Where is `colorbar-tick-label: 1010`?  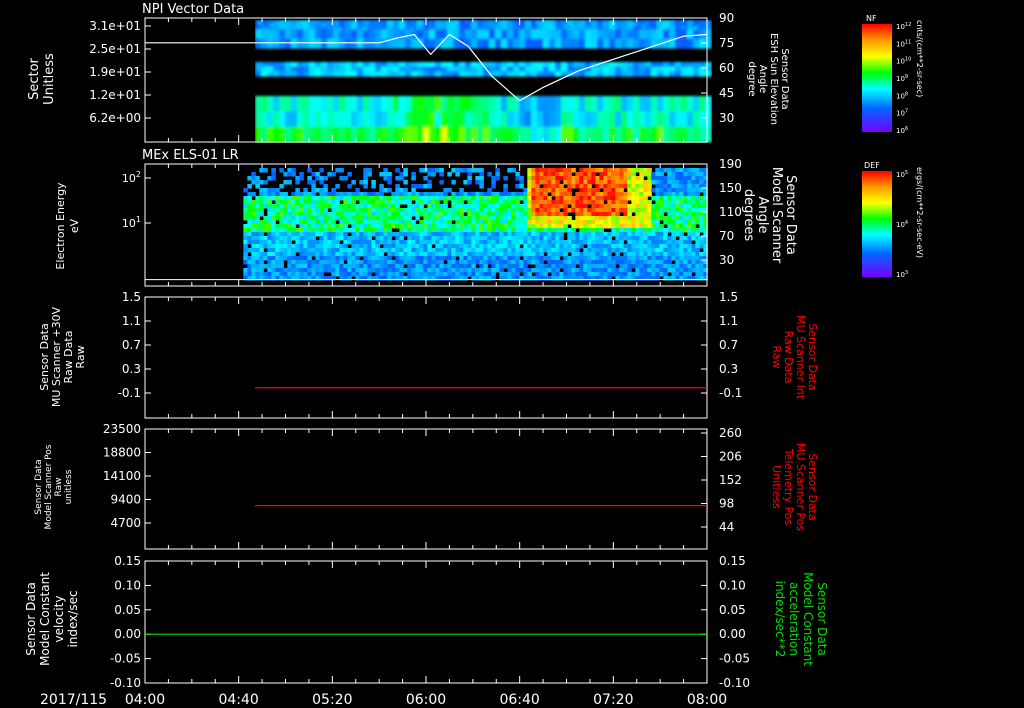 colorbar-tick-label: 1010 is located at coordinates (903, 61).